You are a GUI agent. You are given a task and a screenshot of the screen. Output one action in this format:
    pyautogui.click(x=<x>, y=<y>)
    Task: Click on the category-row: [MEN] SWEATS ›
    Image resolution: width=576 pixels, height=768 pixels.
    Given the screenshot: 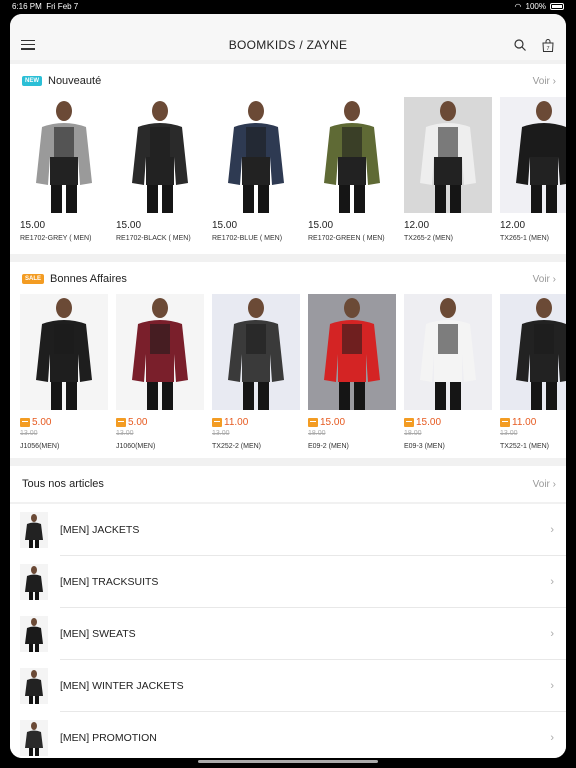 What is the action you would take?
    pyautogui.click(x=288, y=634)
    